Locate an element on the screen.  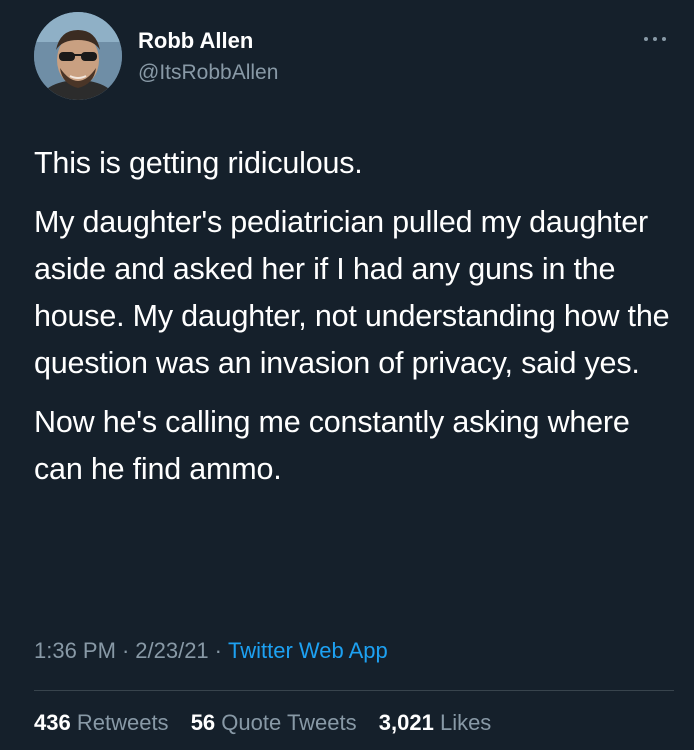
tweet-paragraph: This is getting ridiculous. is located at coordinates (198, 163).